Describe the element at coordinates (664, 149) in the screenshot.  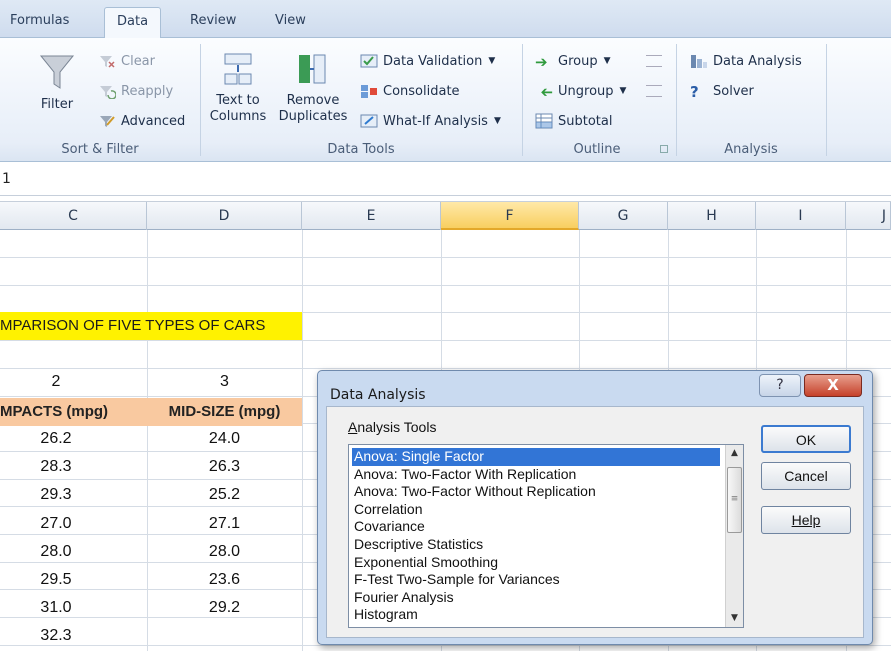
I see `dialog-launcher-icon` at that location.